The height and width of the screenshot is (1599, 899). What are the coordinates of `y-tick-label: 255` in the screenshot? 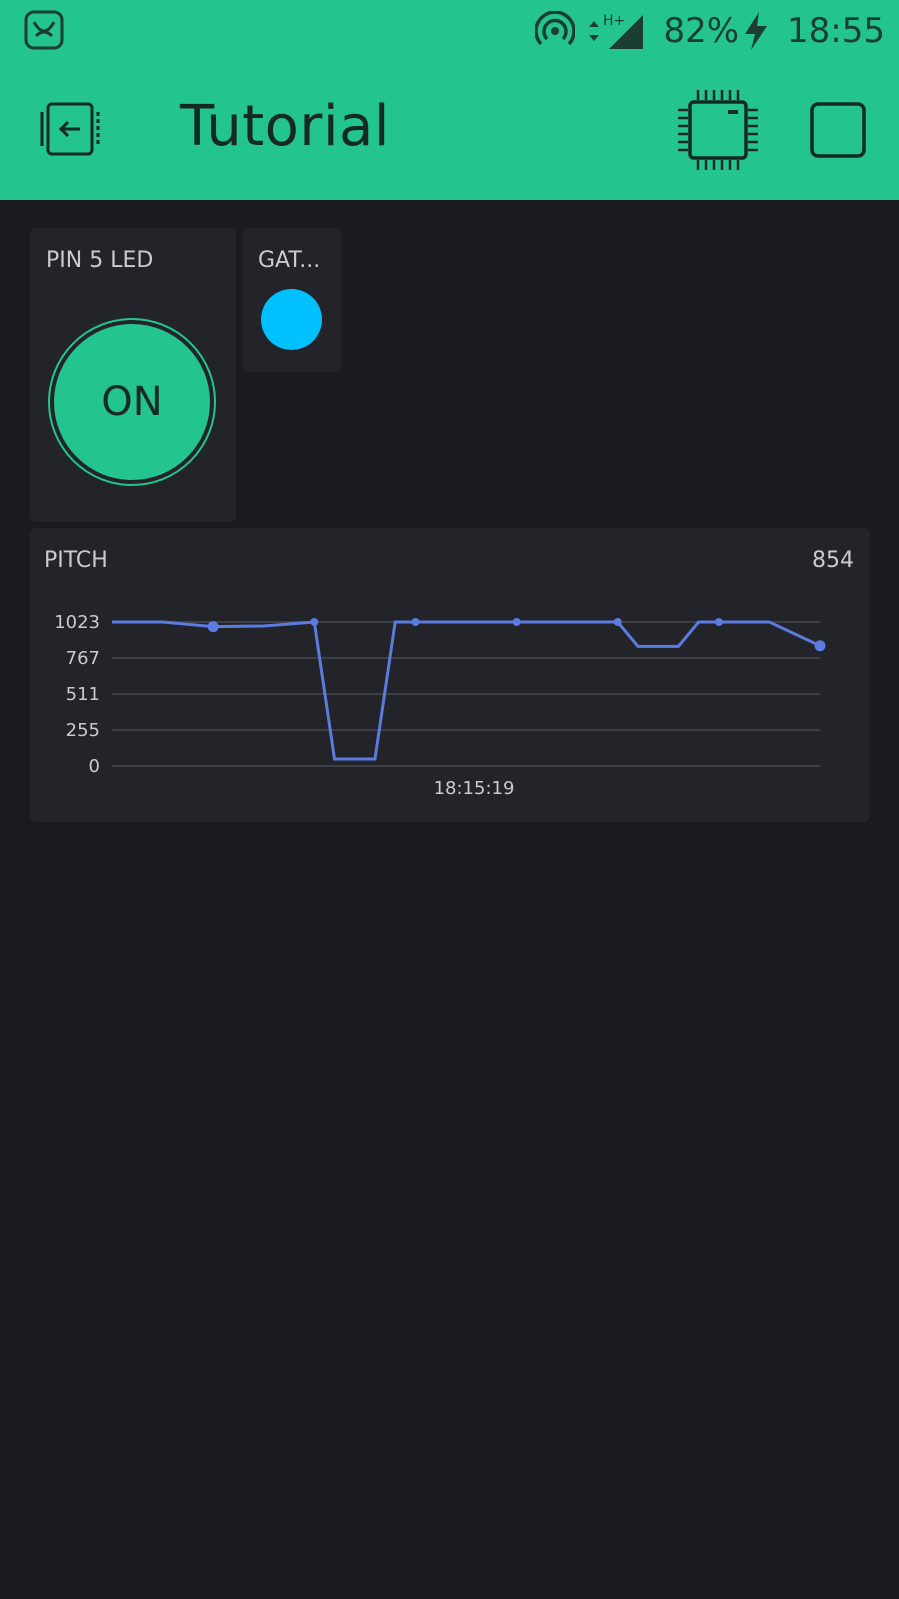 It's located at (83, 730).